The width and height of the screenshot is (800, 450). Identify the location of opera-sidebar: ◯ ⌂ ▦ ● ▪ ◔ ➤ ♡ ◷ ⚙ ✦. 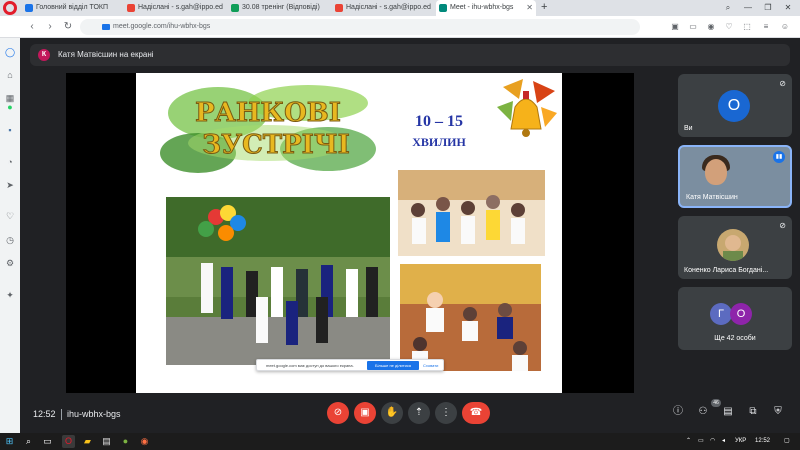
(10, 235).